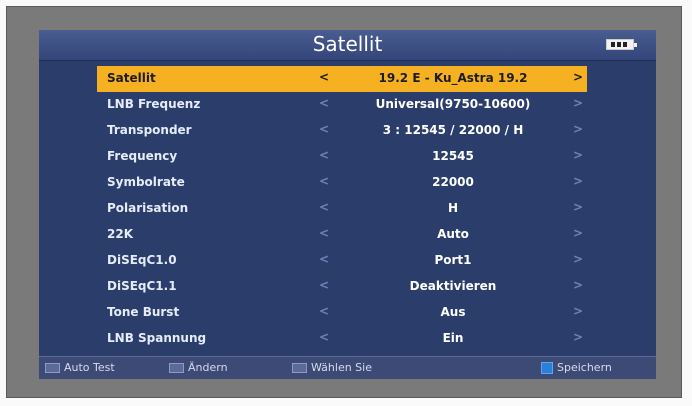 Image resolution: width=692 pixels, height=406 pixels. I want to click on menu-row-value: Universal(9750-10600), so click(453, 104).